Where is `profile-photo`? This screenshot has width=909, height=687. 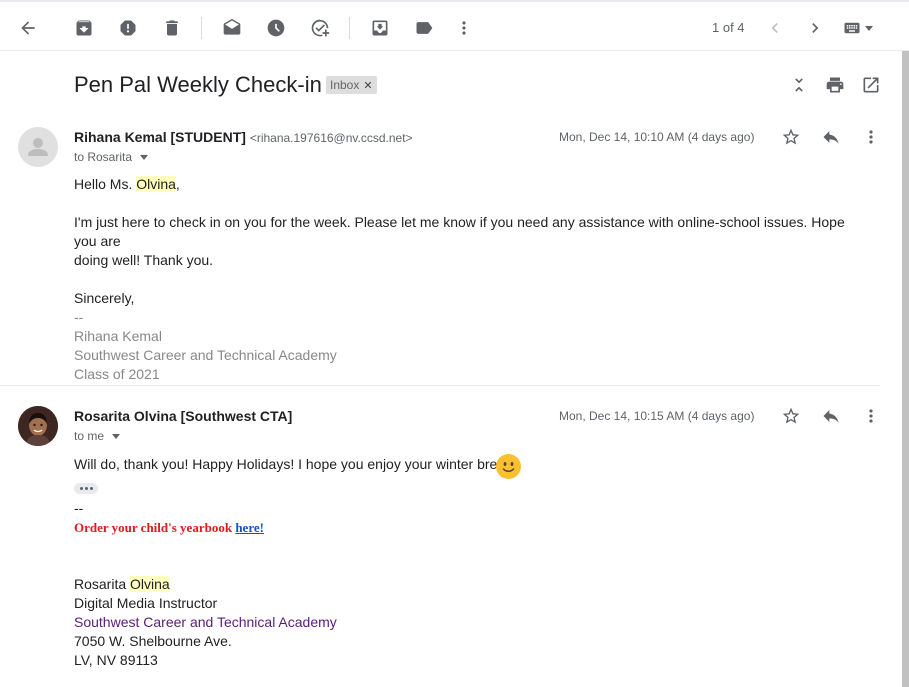 profile-photo is located at coordinates (38, 426).